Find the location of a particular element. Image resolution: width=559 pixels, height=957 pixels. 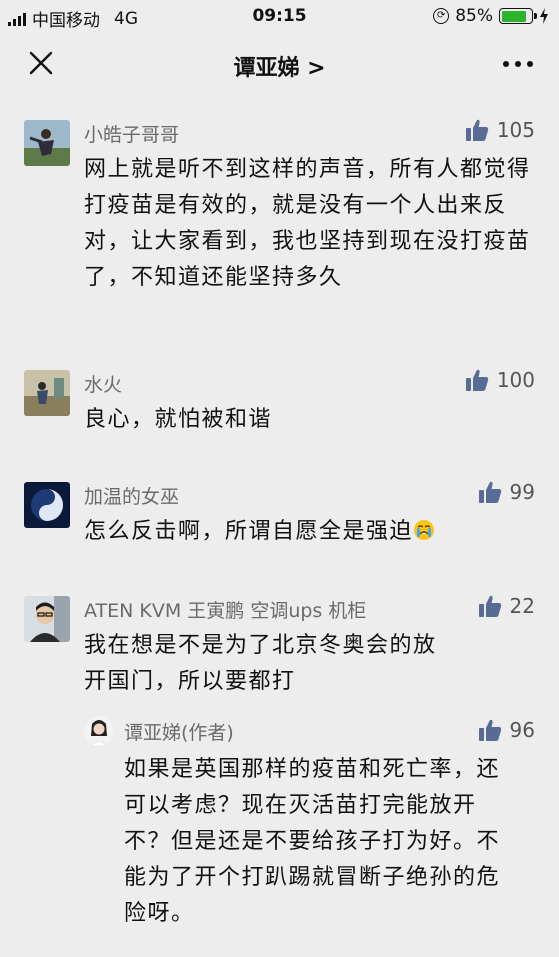

comment-text: 我在想是不是为了北京冬奥会的放开国门，所以要都打 is located at coordinates (260, 663).